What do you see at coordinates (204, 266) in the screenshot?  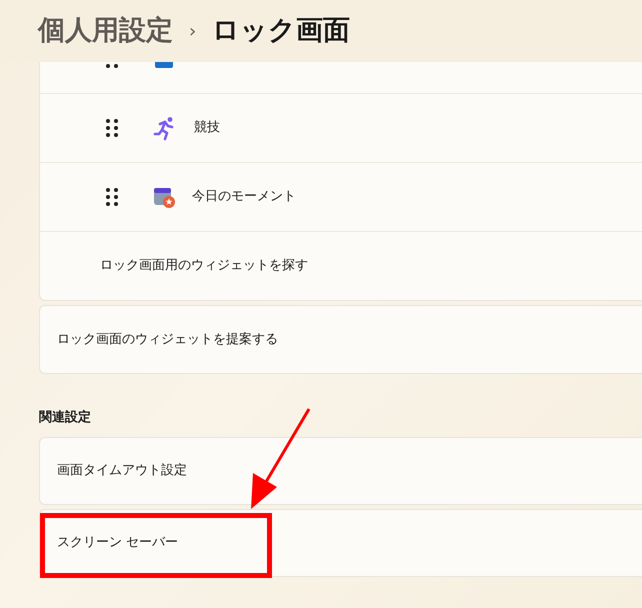 I see `find-widgets-link: ロック画面用のウィジェットを探す` at bounding box center [204, 266].